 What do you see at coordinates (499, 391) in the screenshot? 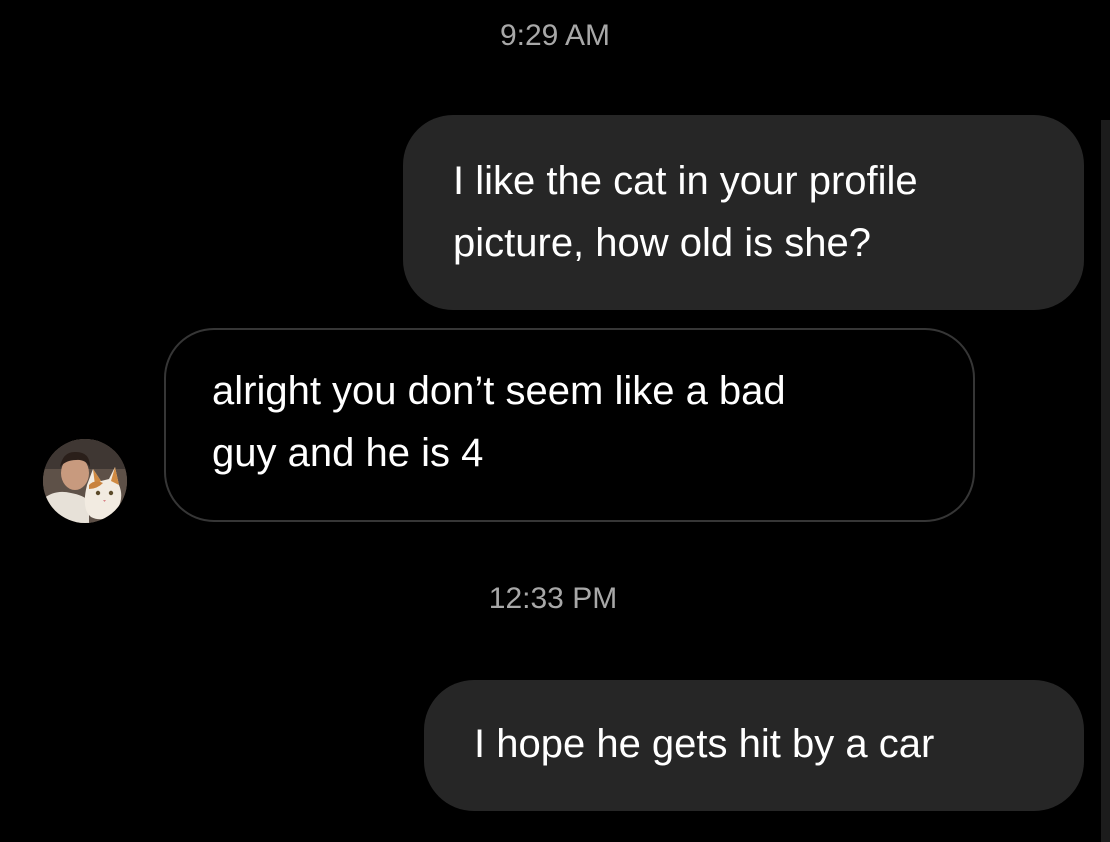
I see `message-text: alright you don’t seem like a bad` at bounding box center [499, 391].